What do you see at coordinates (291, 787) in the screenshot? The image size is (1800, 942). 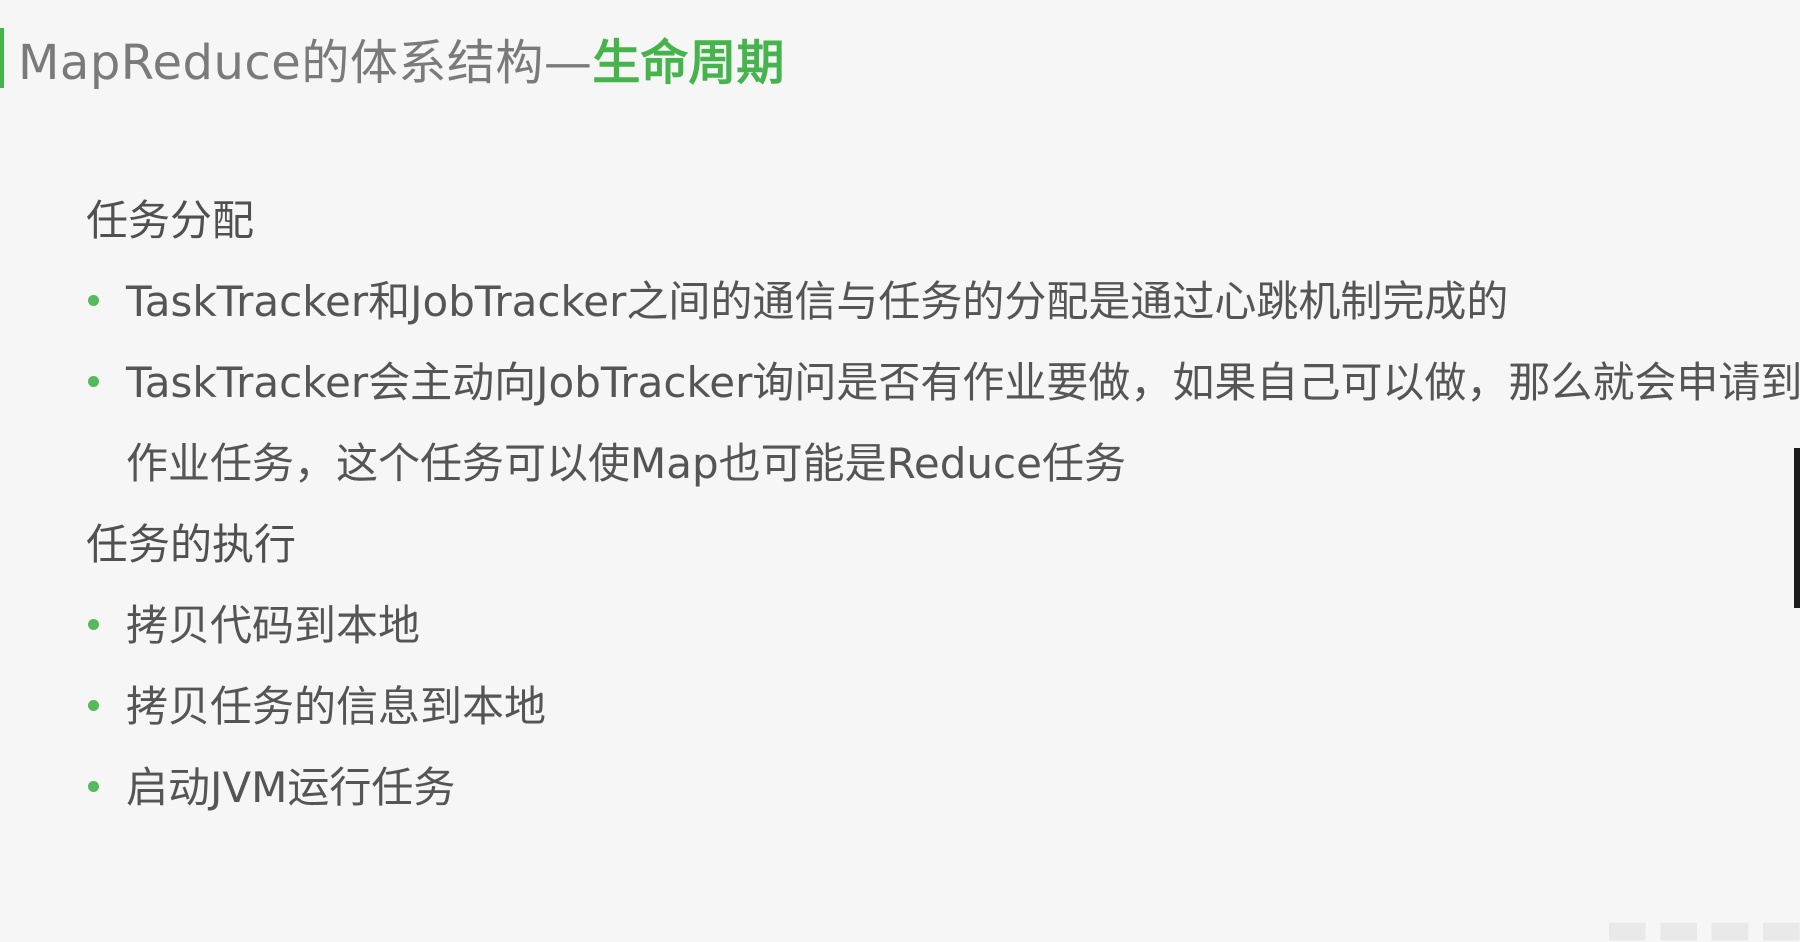 I see `bullet-text: 启动JVM运行任务` at bounding box center [291, 787].